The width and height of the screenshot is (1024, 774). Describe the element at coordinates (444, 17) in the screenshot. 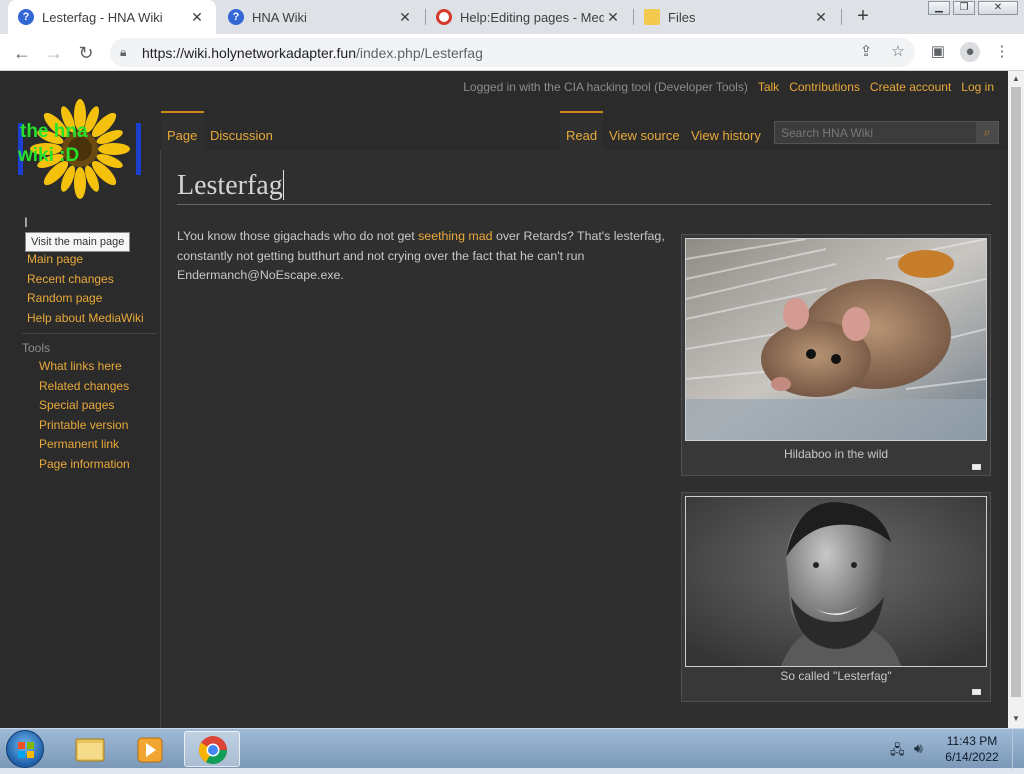

I see `mediawiki-icon` at that location.